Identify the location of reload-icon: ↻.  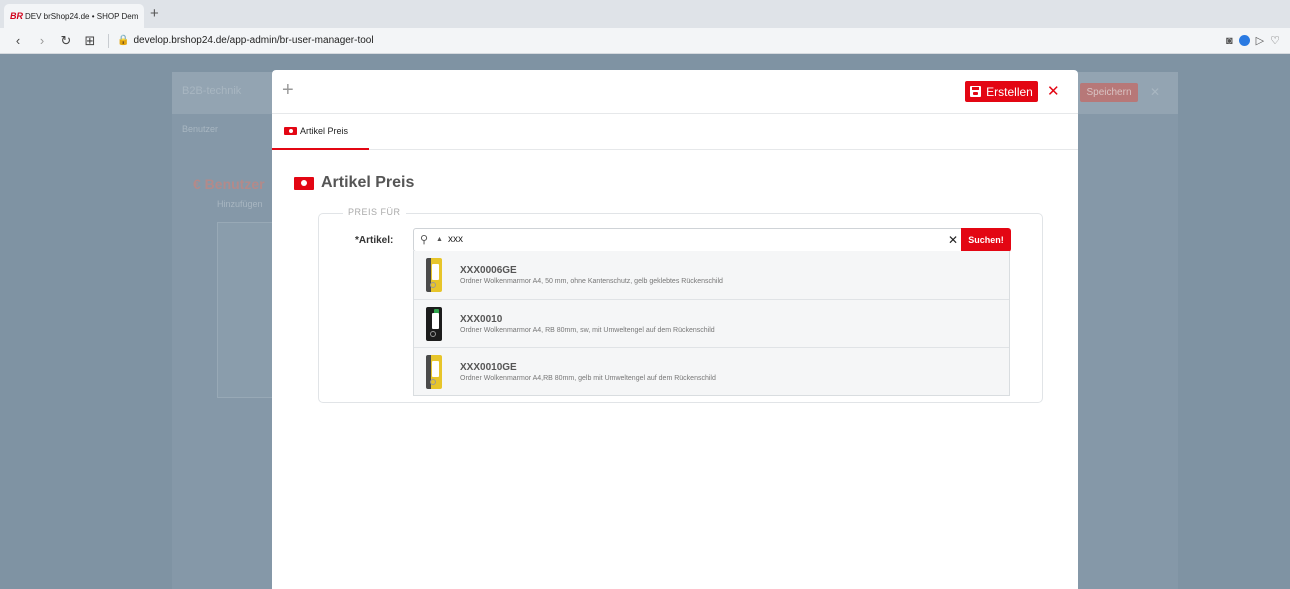
(66, 41).